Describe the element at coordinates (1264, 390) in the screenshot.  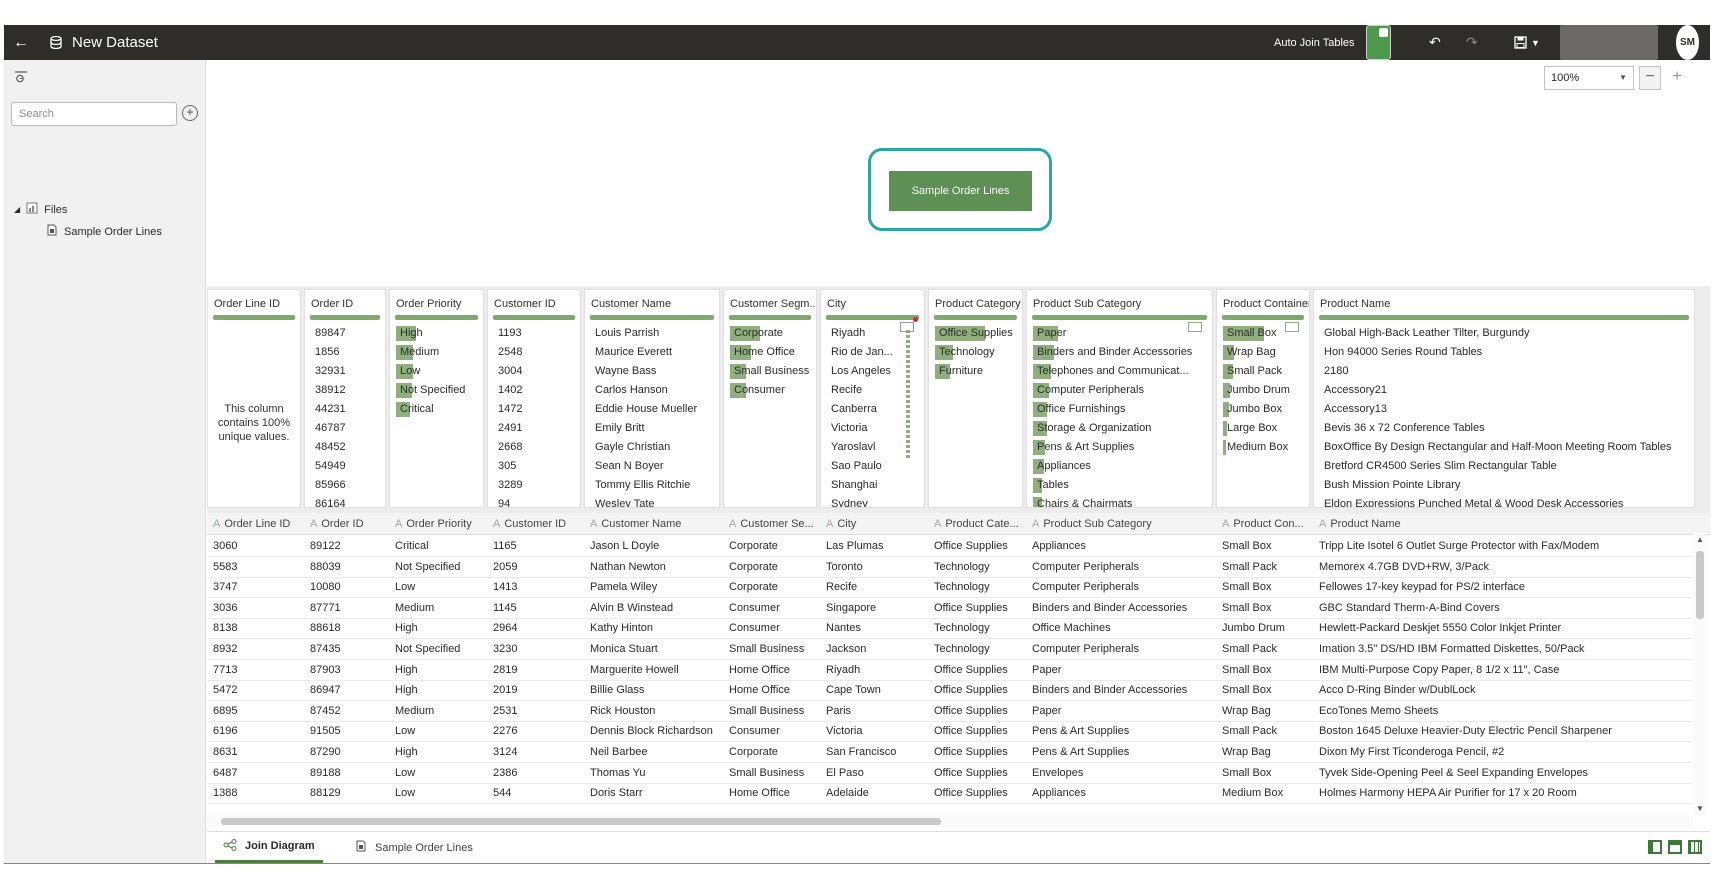
I see `profile-value: Jumbo Drum` at that location.